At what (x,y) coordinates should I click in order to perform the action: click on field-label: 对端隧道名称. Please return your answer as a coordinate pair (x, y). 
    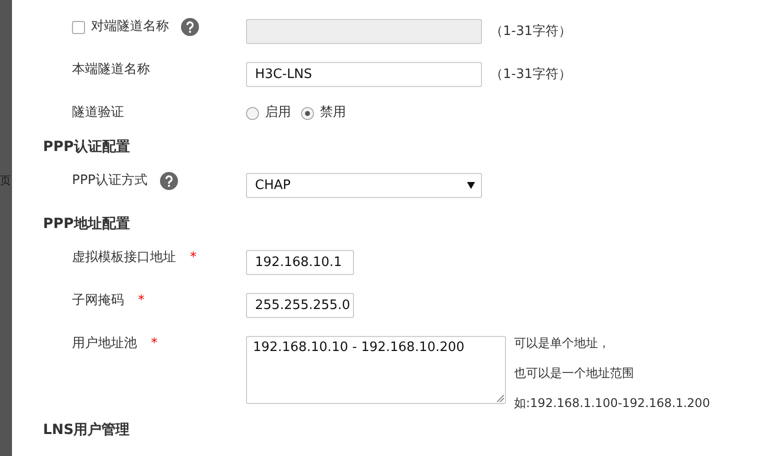
    Looking at the image, I should click on (130, 27).